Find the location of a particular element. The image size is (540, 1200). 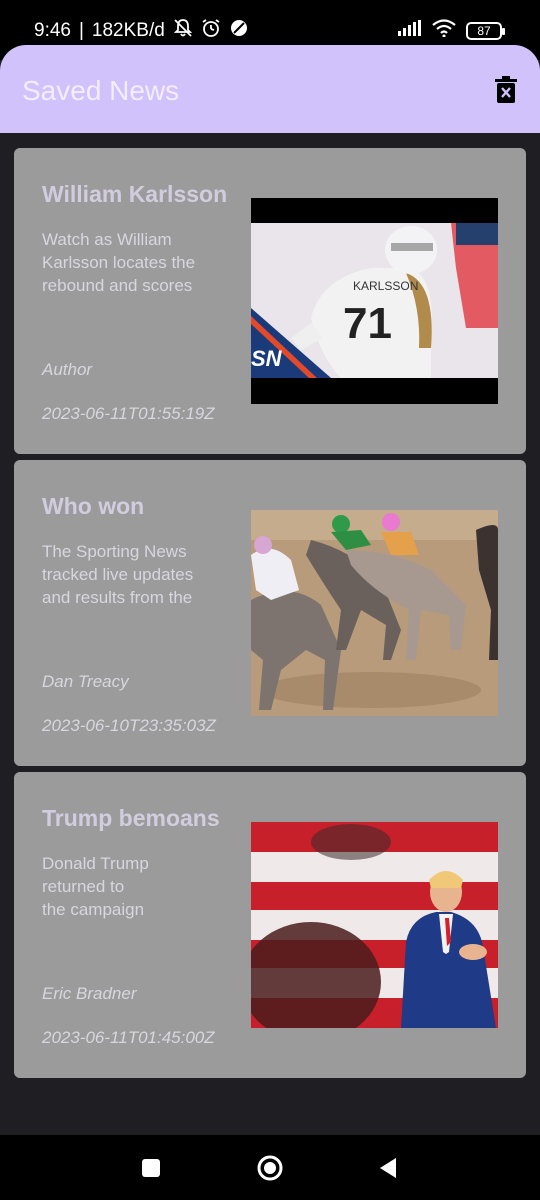

back-button is located at coordinates (388, 1170).